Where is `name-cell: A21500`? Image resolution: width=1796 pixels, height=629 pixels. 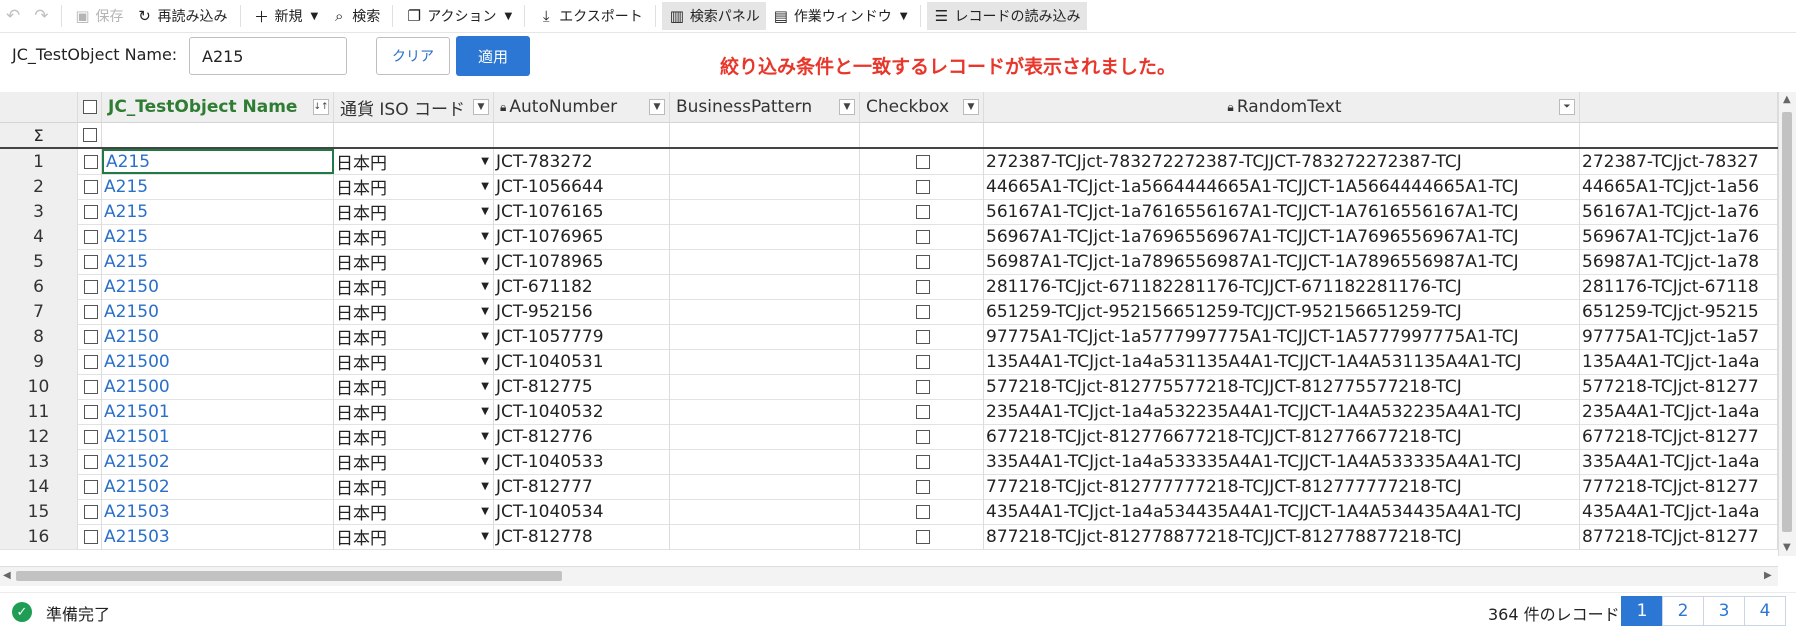 name-cell: A21500 is located at coordinates (218, 386).